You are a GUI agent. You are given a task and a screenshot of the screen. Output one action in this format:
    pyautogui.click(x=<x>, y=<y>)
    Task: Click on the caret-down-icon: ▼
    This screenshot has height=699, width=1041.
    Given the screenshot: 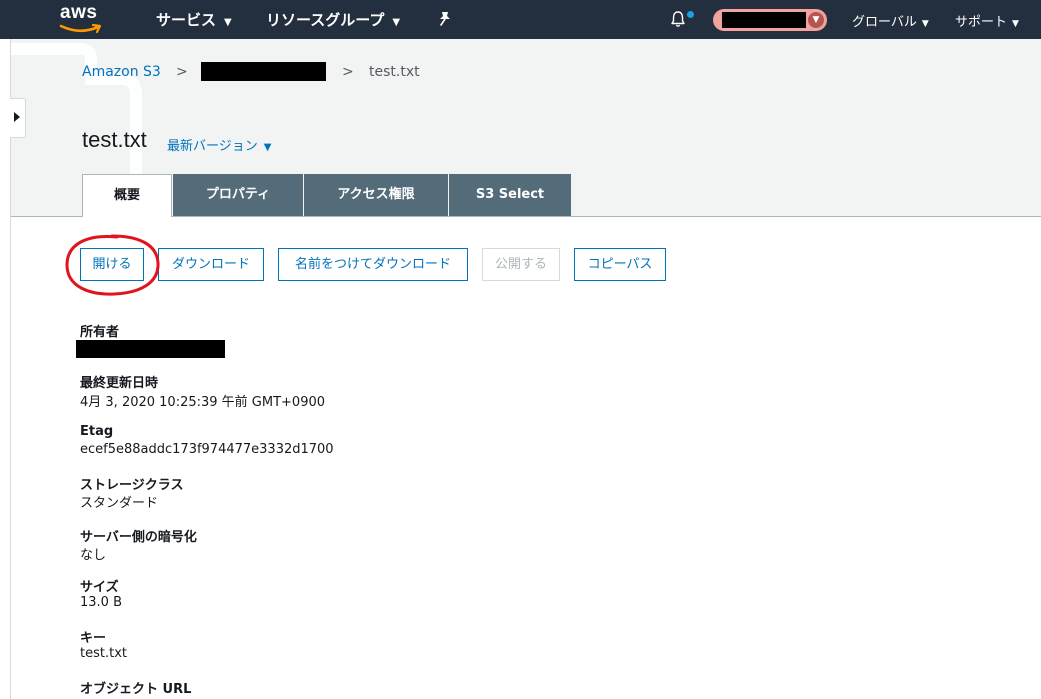 What is the action you would take?
    pyautogui.click(x=267, y=147)
    